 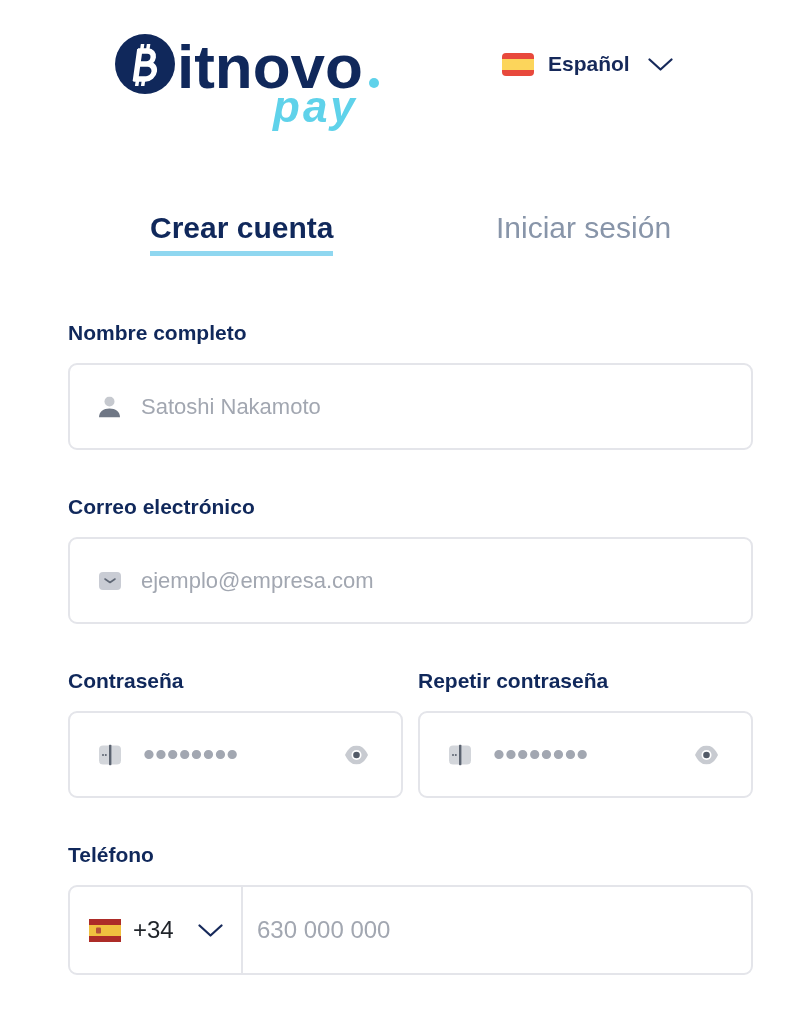 What do you see at coordinates (161, 507) in the screenshot?
I see `field-label: Correo electrónico` at bounding box center [161, 507].